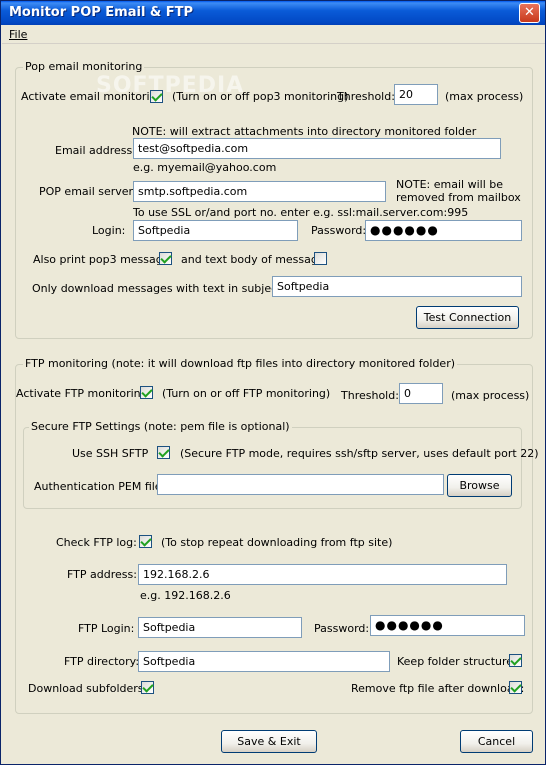 Image resolution: width=546 pixels, height=765 pixels. I want to click on pop-activate-note: (Turn on or off pop3 monitoring), so click(260, 96).